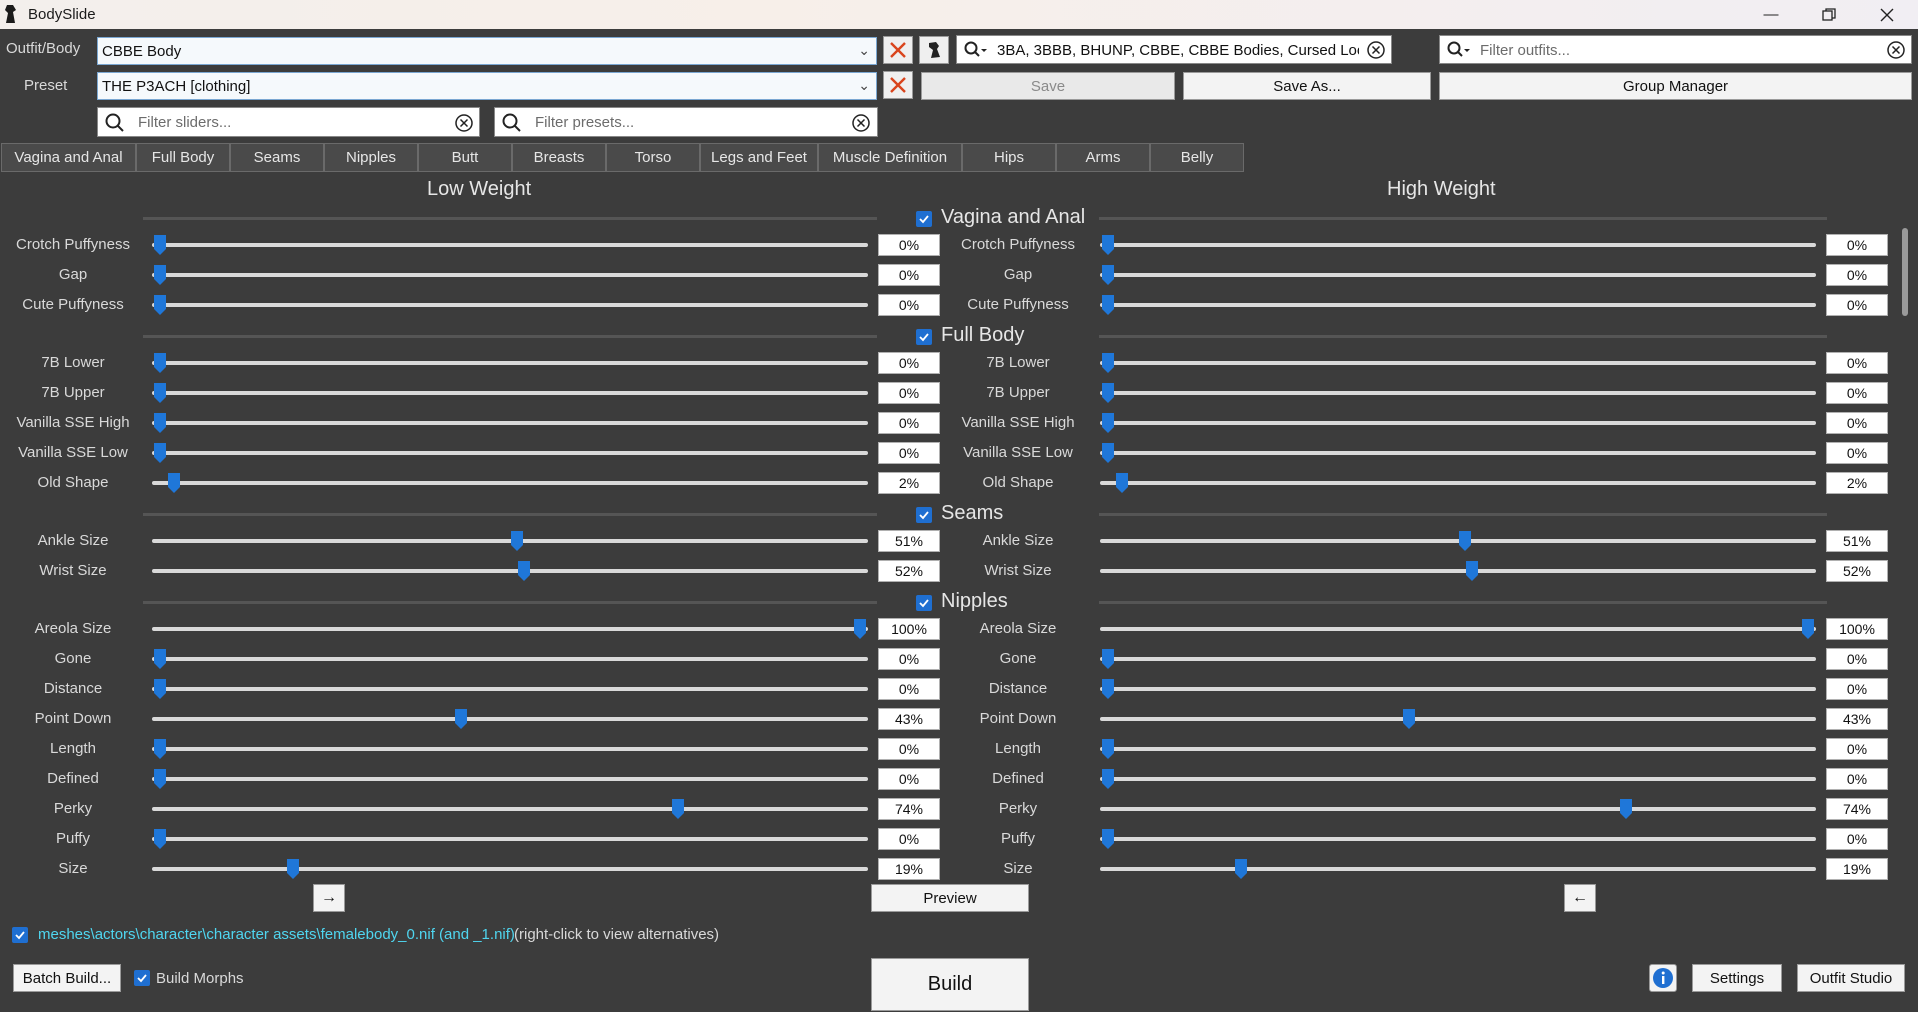 This screenshot has height=1012, width=1918. What do you see at coordinates (1197, 157) in the screenshot?
I see `tab-belly: Belly` at bounding box center [1197, 157].